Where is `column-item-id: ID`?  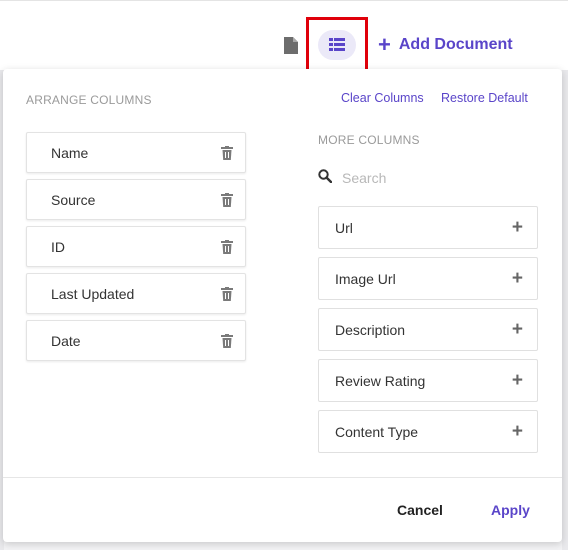
column-item-id: ID is located at coordinates (136, 246).